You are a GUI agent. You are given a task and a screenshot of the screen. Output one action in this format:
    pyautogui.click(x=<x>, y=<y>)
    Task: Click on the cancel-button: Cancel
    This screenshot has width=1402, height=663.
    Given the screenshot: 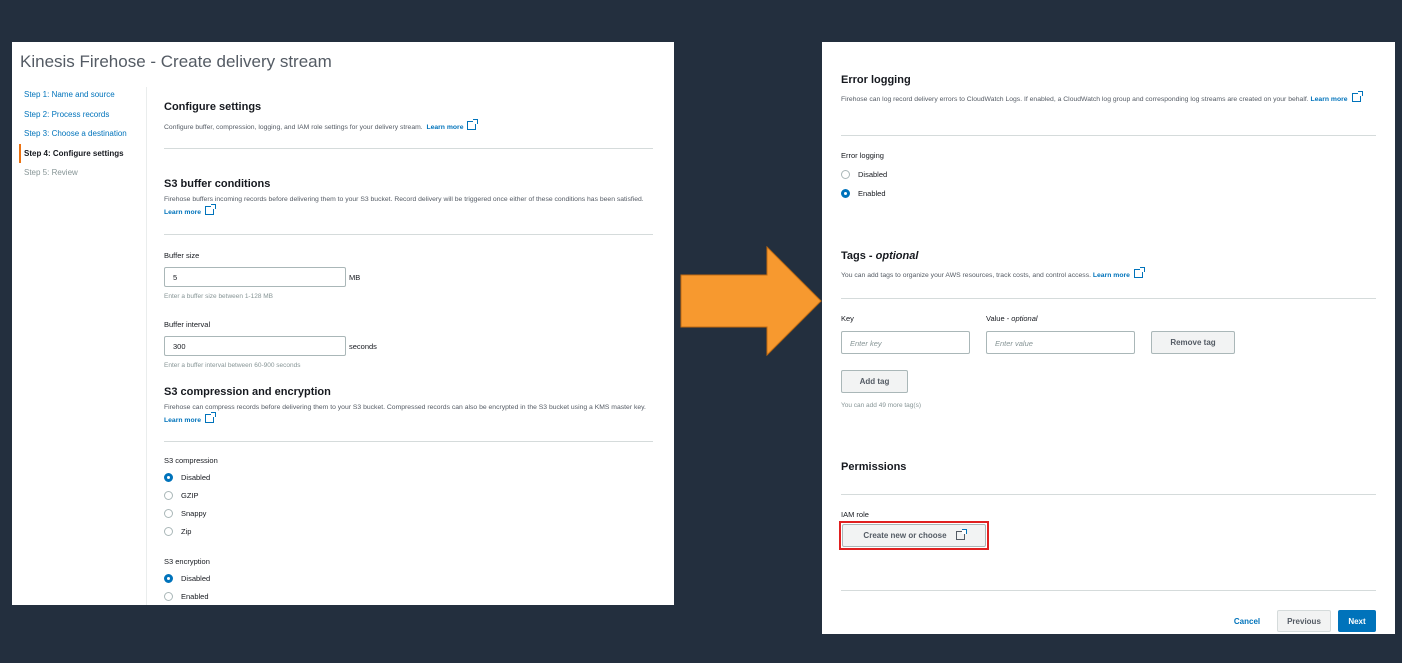 What is the action you would take?
    pyautogui.click(x=1247, y=621)
    